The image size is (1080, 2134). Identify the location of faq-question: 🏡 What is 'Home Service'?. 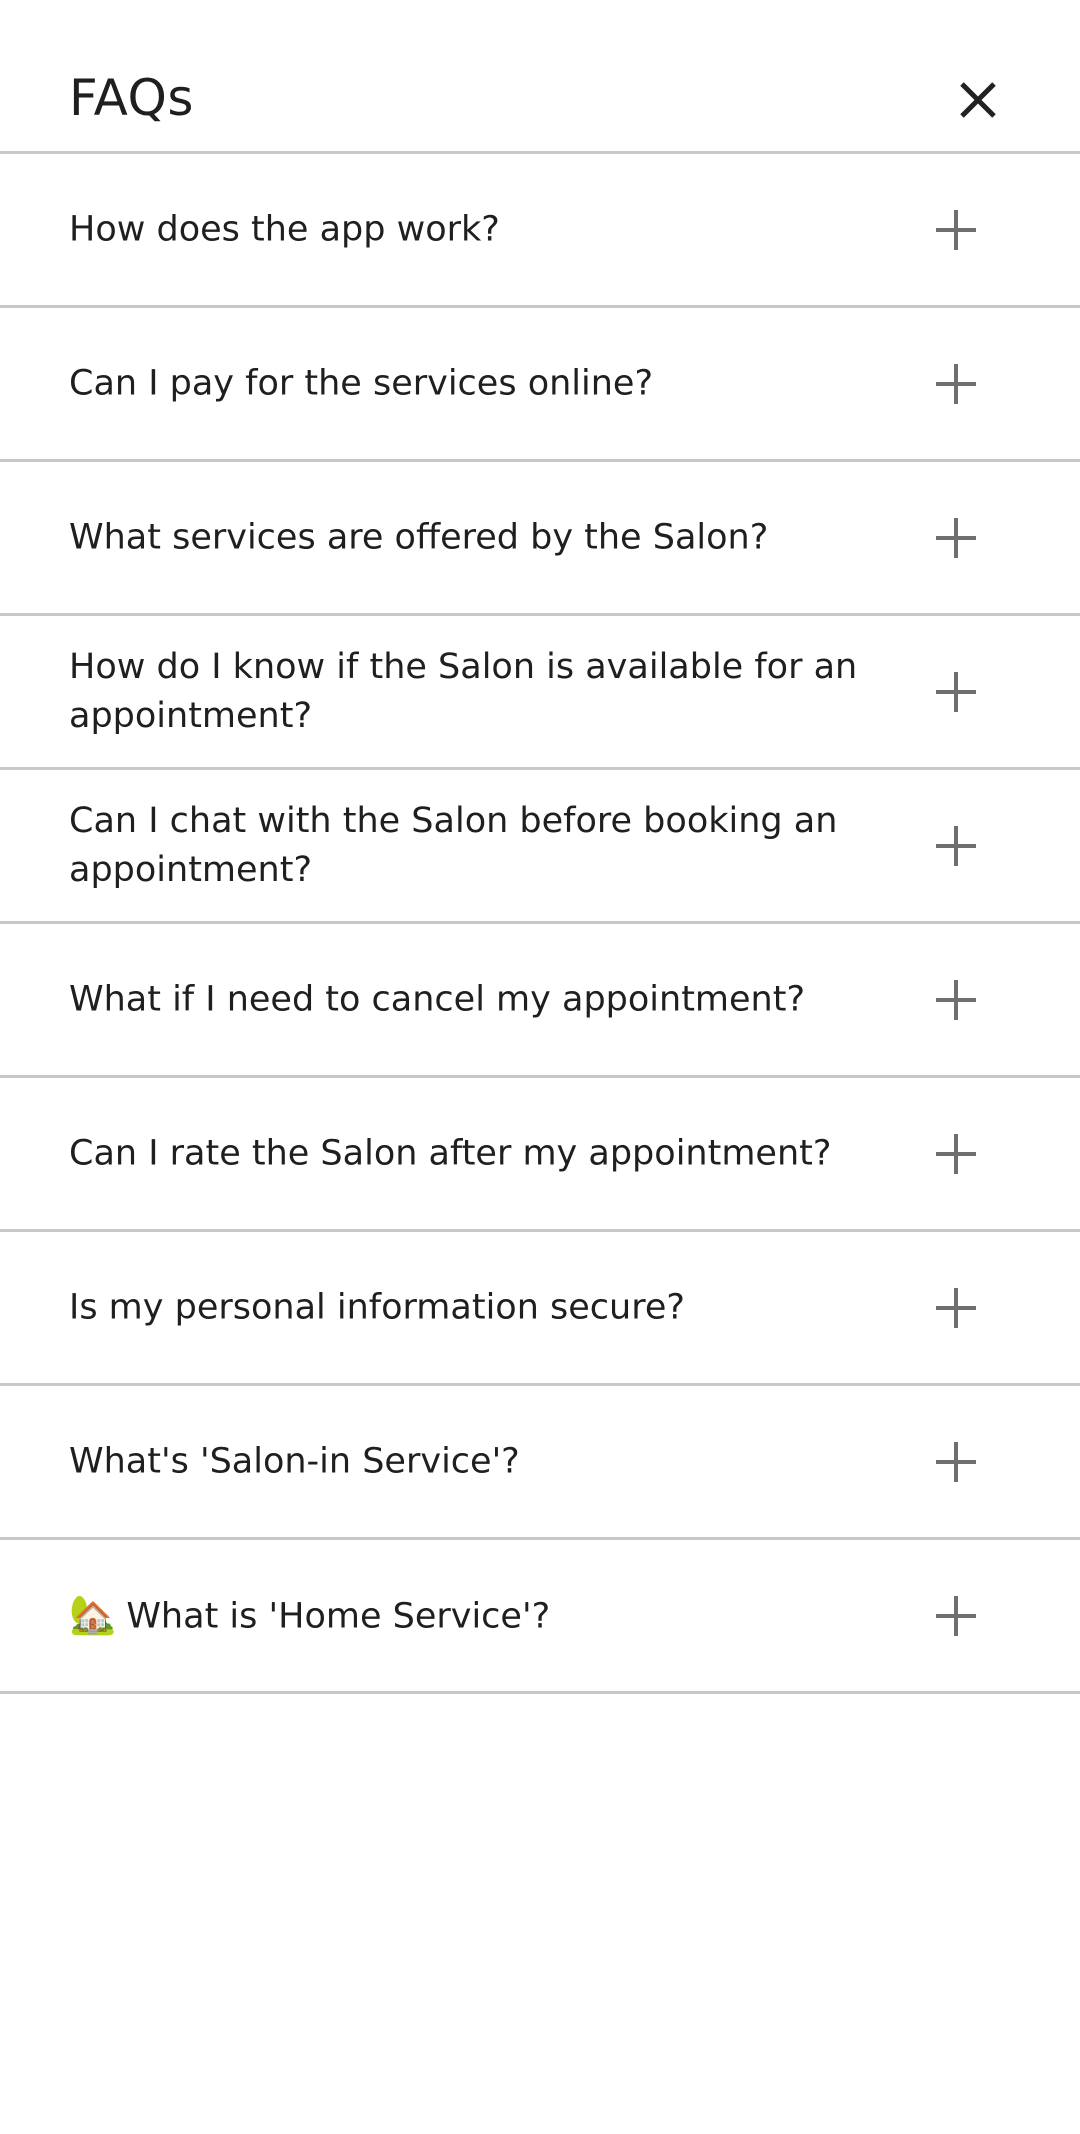
(479, 1615).